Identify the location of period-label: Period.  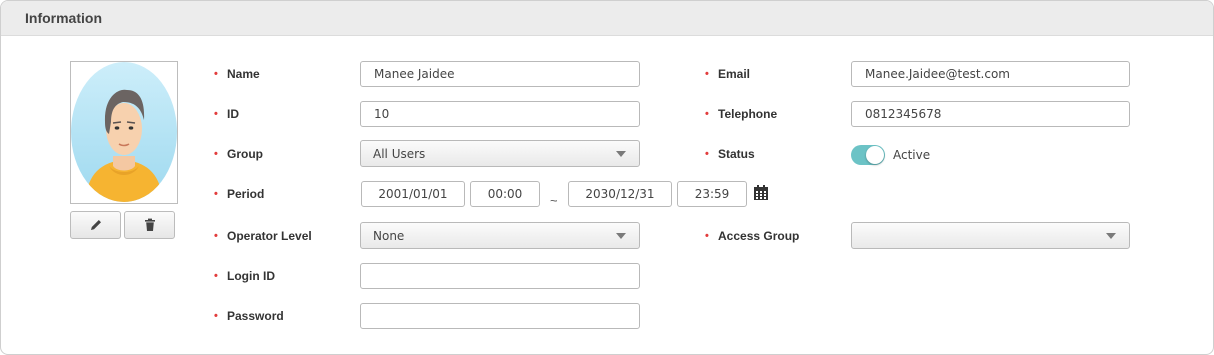
(246, 194).